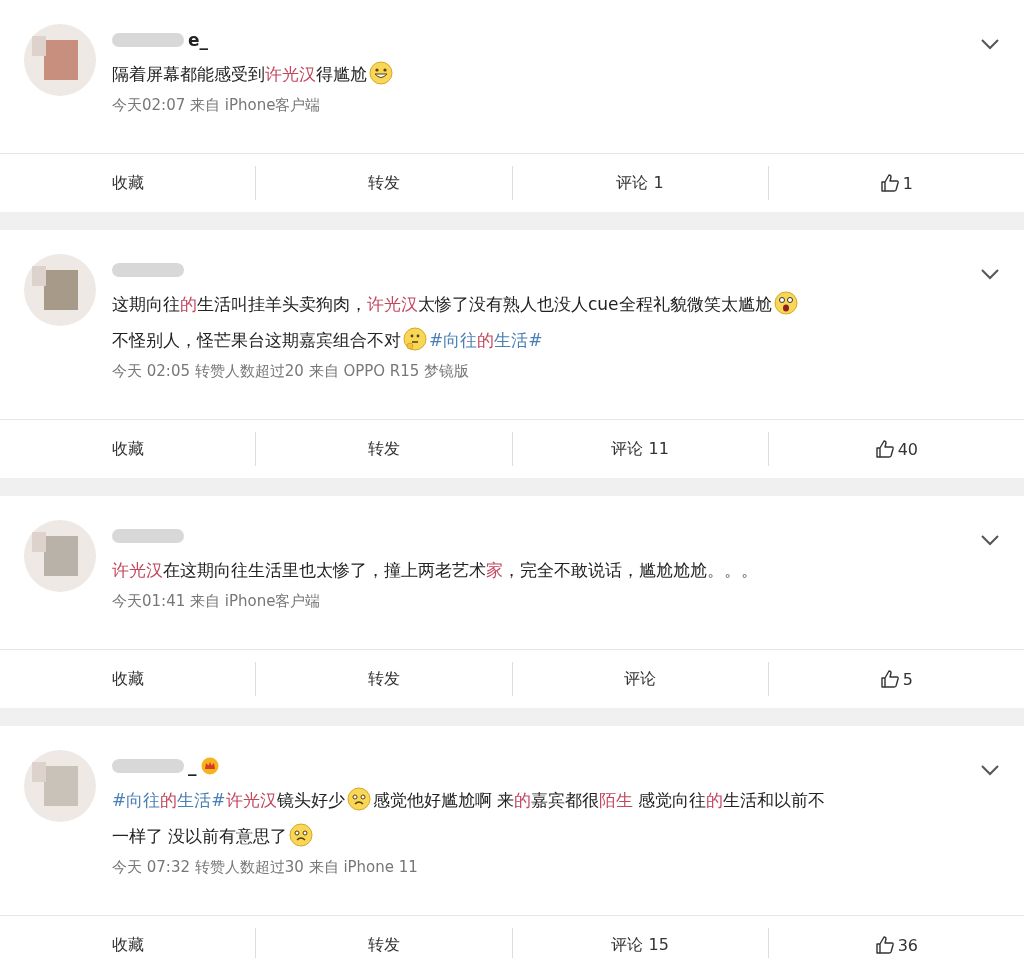 The image size is (1024, 958). What do you see at coordinates (291, 371) in the screenshot?
I see `post-meta: 今天 02:05 转赞人数超过20 来自 OPPO R15 梦镜版` at bounding box center [291, 371].